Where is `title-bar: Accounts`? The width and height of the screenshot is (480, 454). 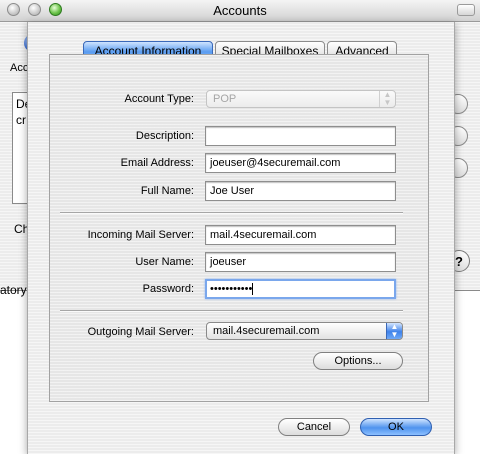
title-bar: Accounts is located at coordinates (240, 11).